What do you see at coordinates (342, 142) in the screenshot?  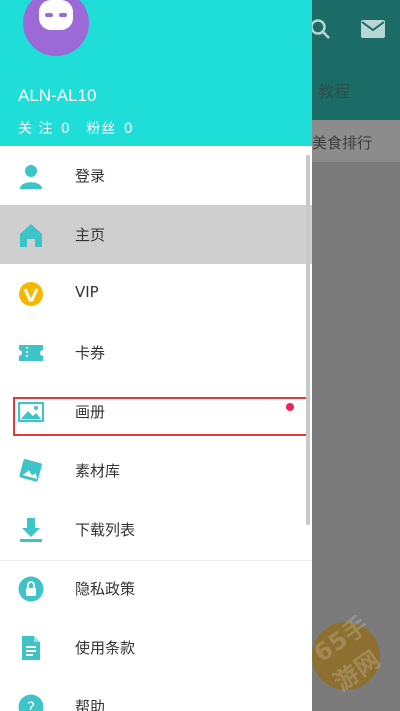 I see `background-ranking-label: 美食排行` at bounding box center [342, 142].